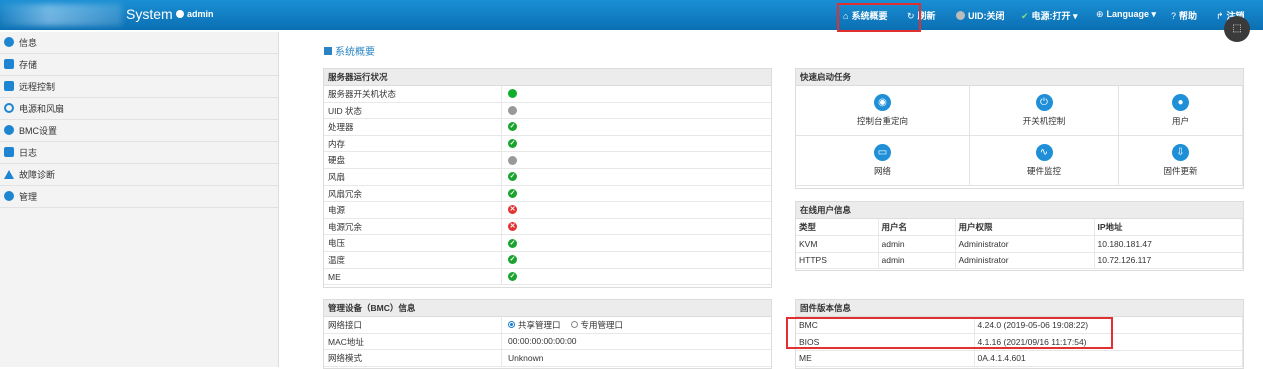  I want to click on sidebar-item-label: BMC设置, so click(38, 131).